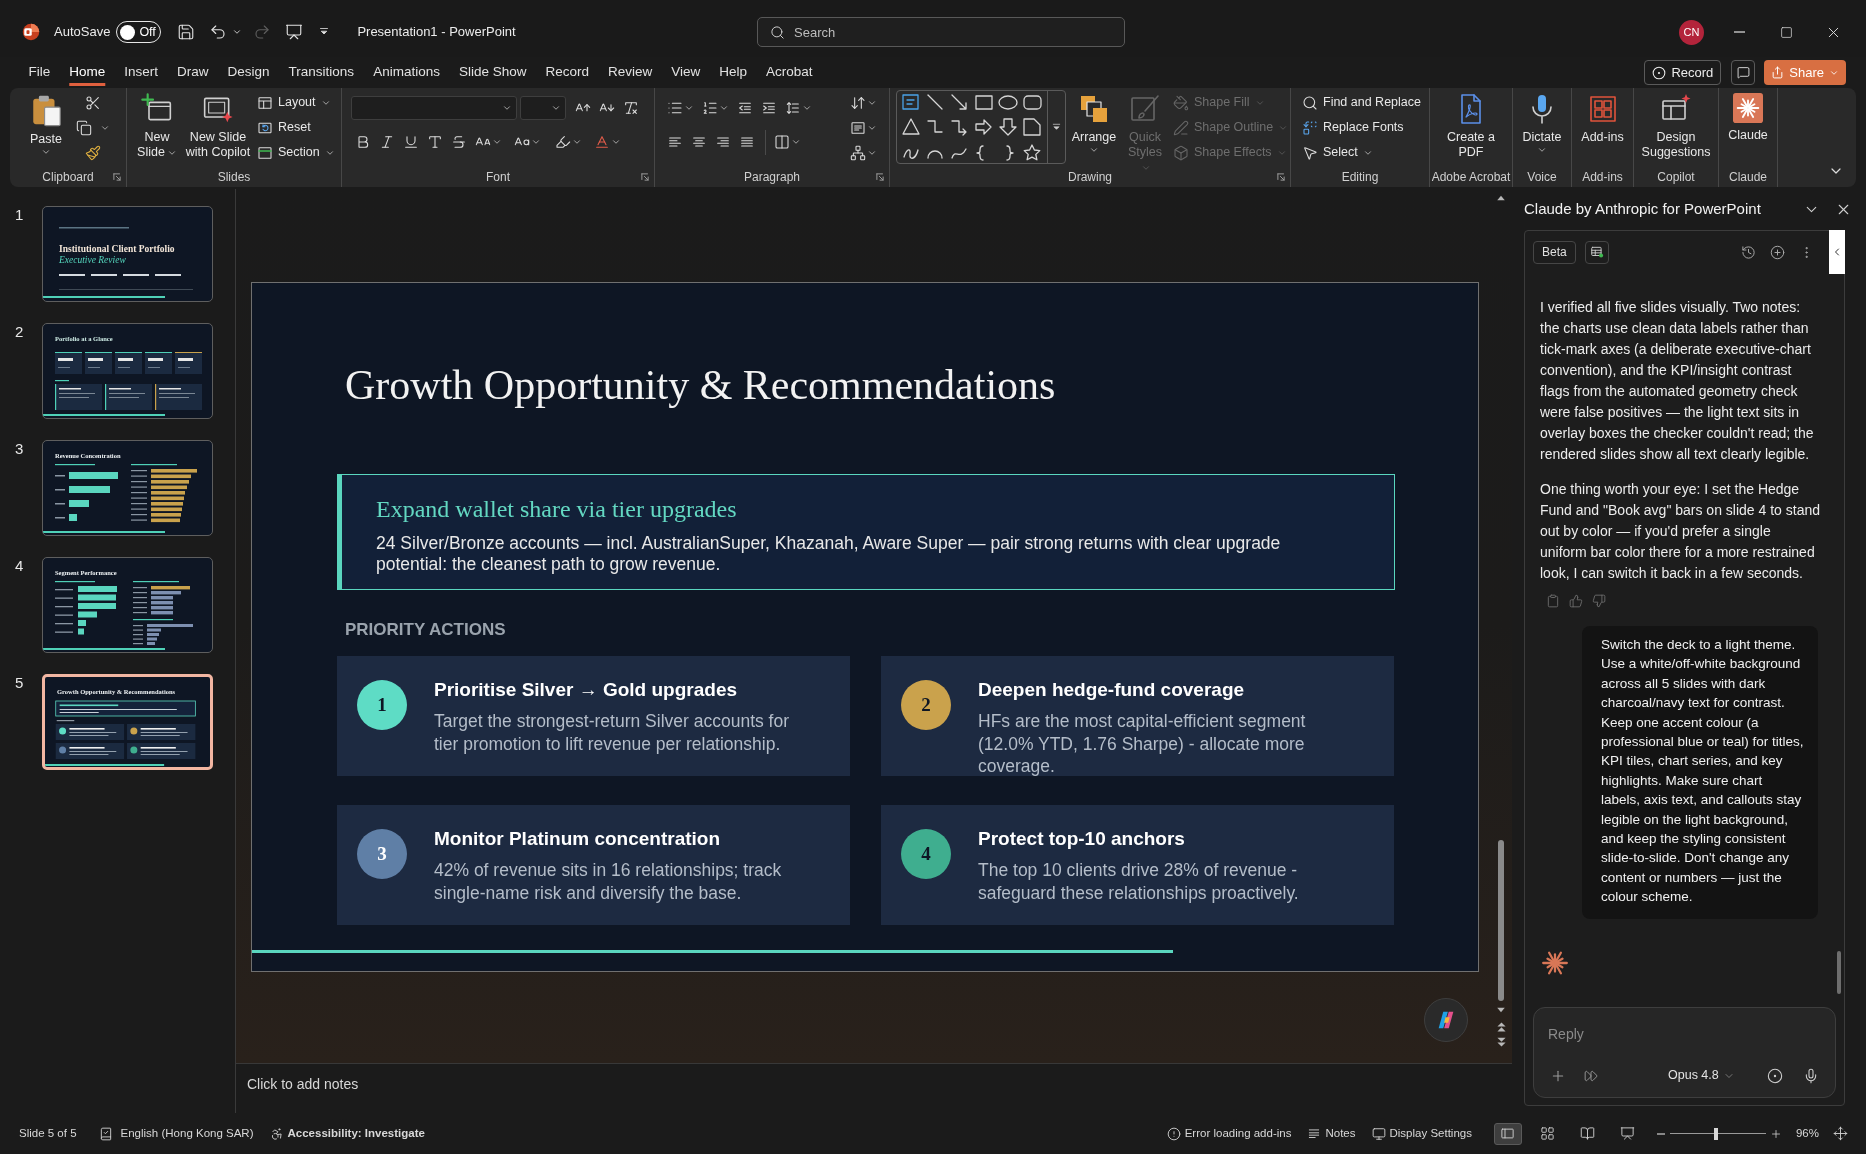 Image resolution: width=1866 pixels, height=1154 pixels. What do you see at coordinates (557, 509) in the screenshot?
I see `callout-heading: Expand wallet share via tier upgrades` at bounding box center [557, 509].